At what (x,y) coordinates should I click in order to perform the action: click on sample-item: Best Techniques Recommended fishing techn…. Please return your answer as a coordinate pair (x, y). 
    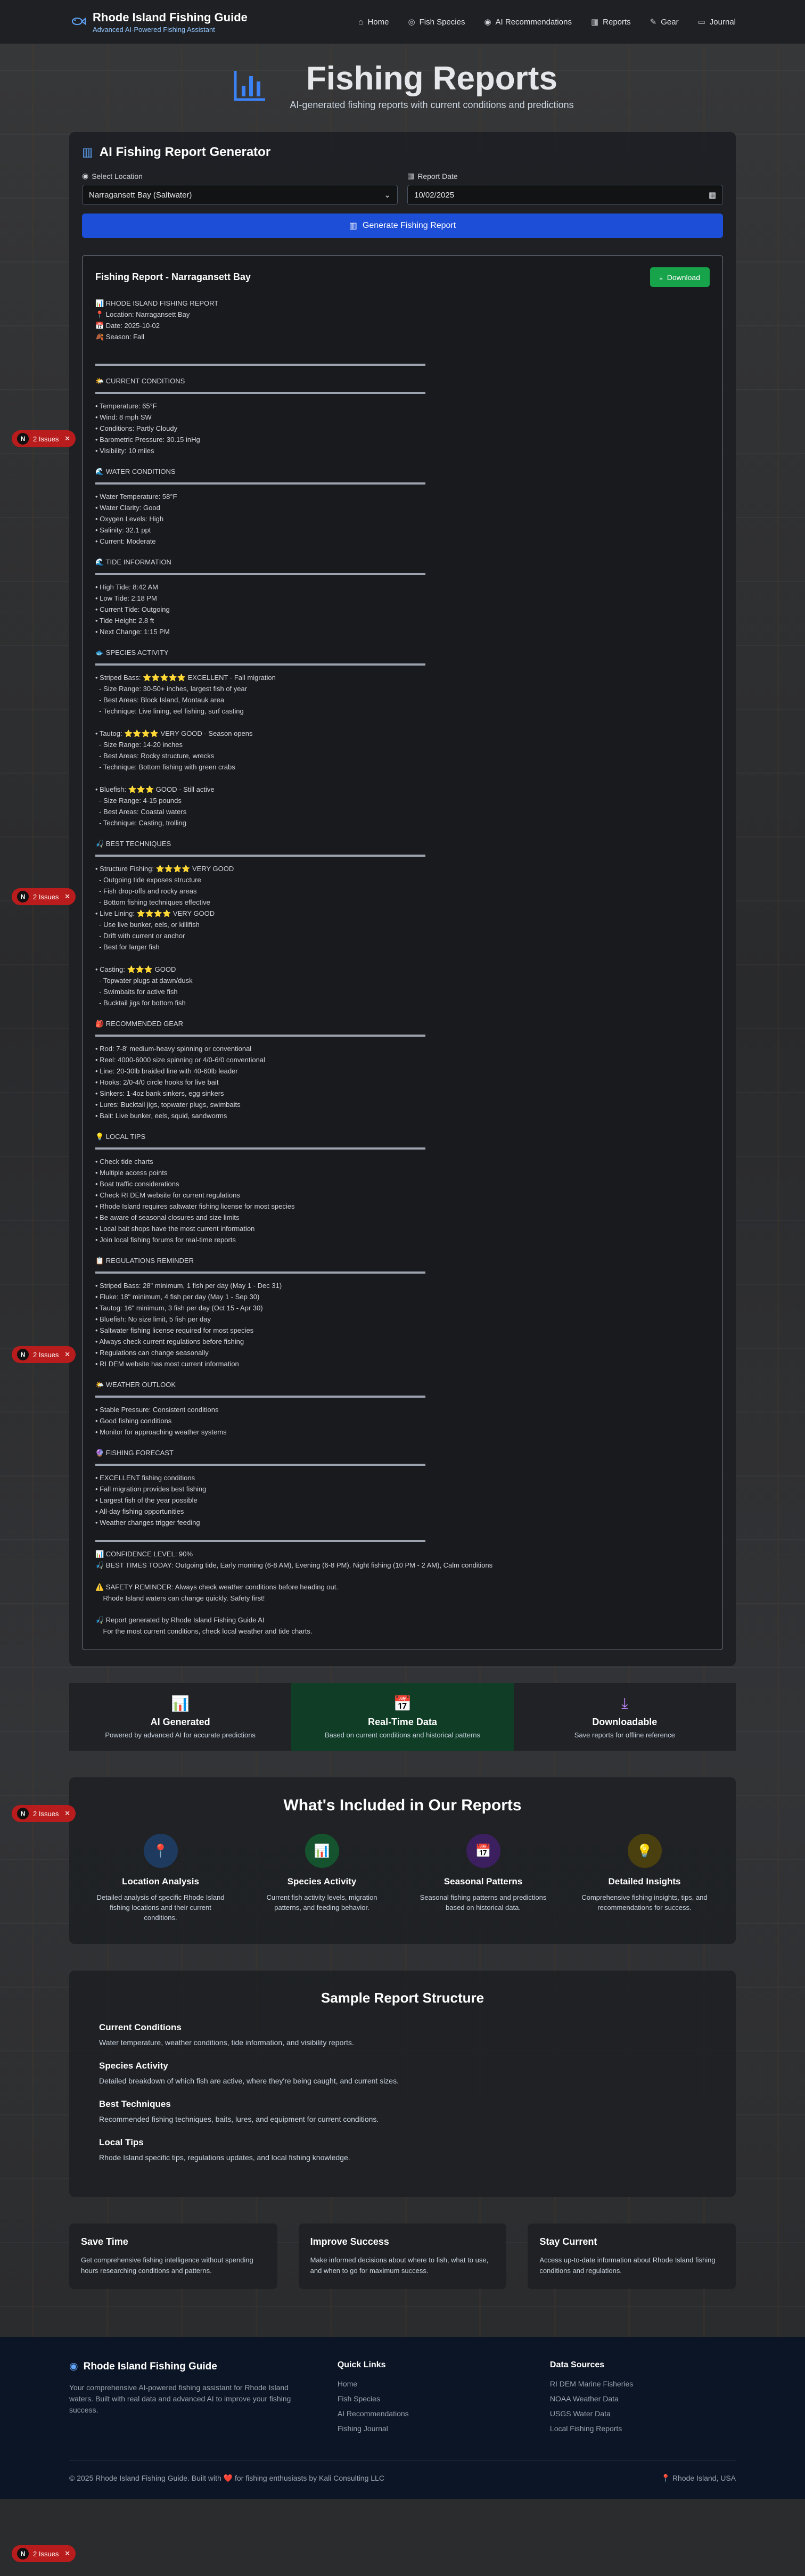
    Looking at the image, I should click on (402, 2111).